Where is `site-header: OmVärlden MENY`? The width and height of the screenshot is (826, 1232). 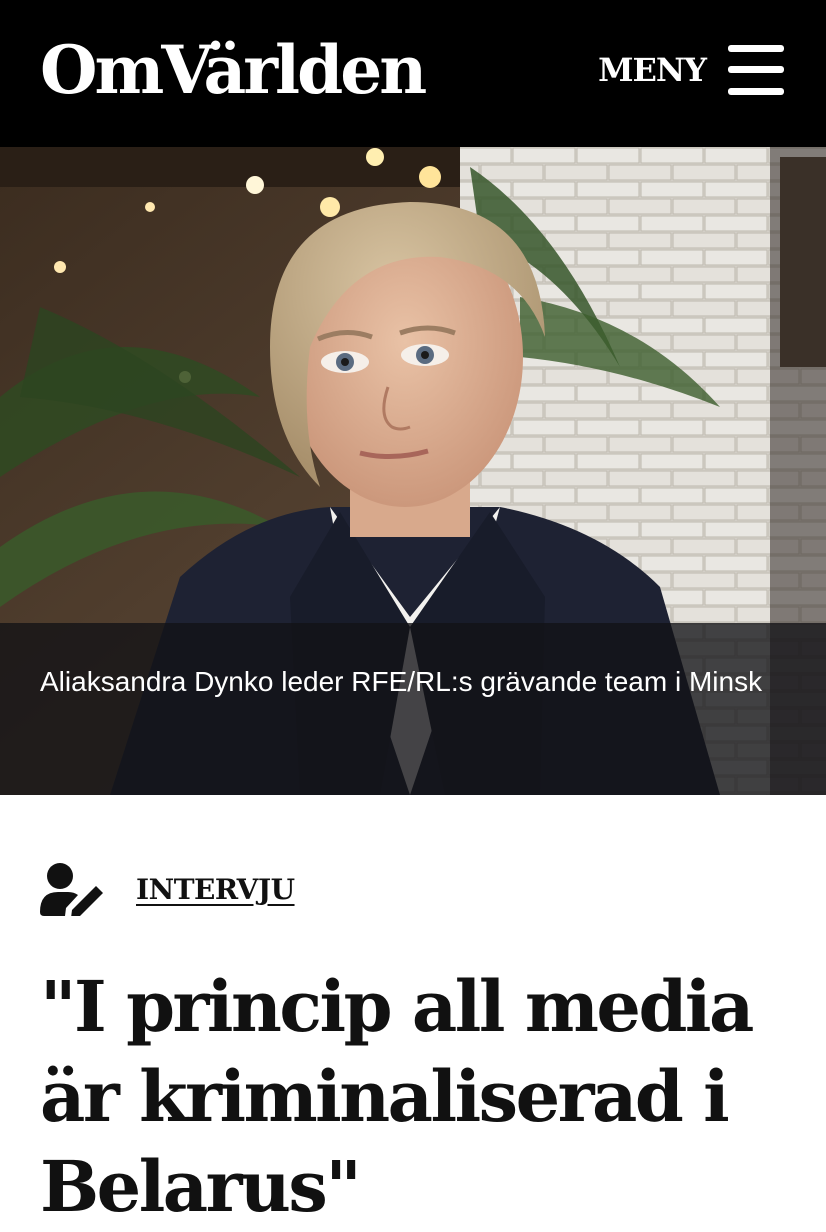
site-header: OmVärlden MENY is located at coordinates (413, 73).